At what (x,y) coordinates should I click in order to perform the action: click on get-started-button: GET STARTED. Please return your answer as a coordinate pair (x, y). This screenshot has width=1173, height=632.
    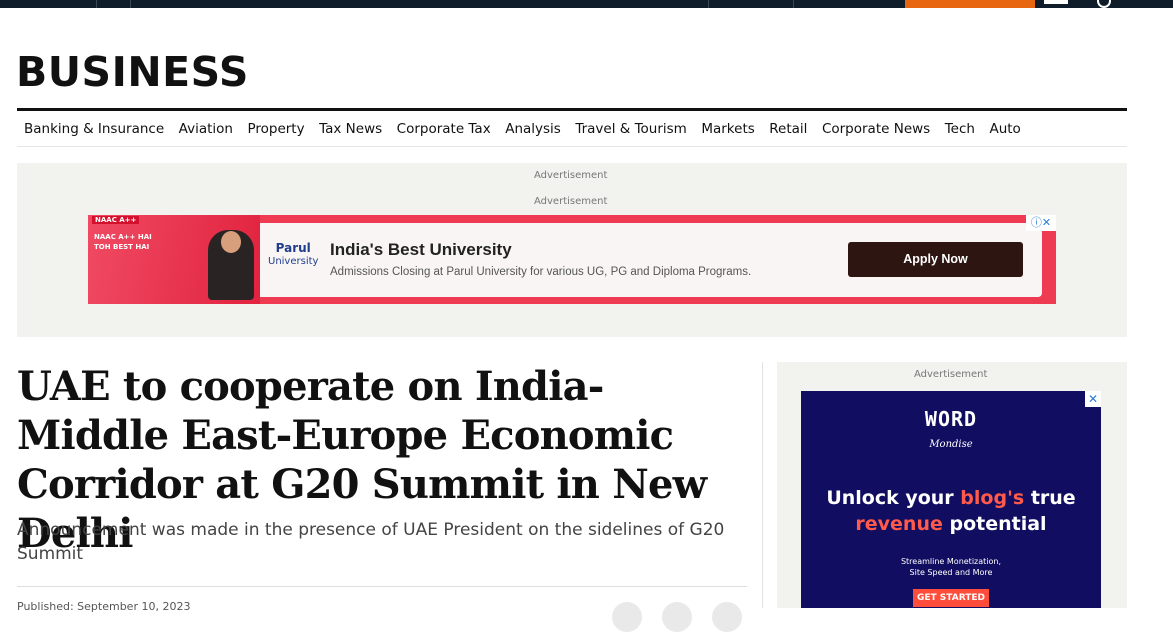
    Looking at the image, I should click on (951, 598).